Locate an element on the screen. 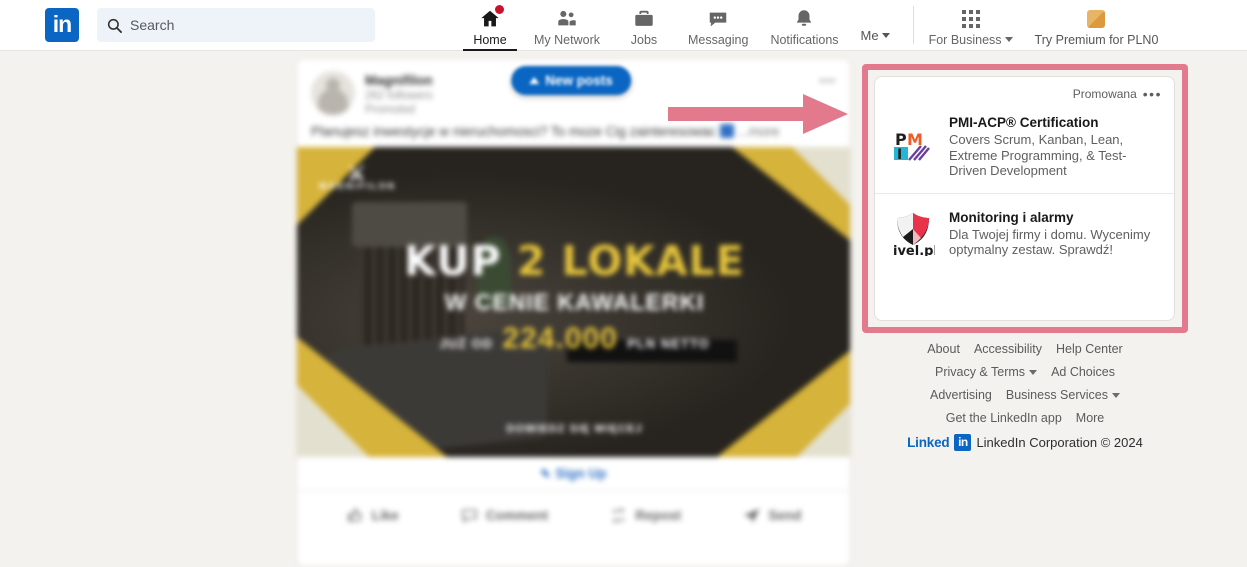 Image resolution: width=1247 pixels, height=567 pixels. post-promoted-label: Promoted is located at coordinates (390, 110).